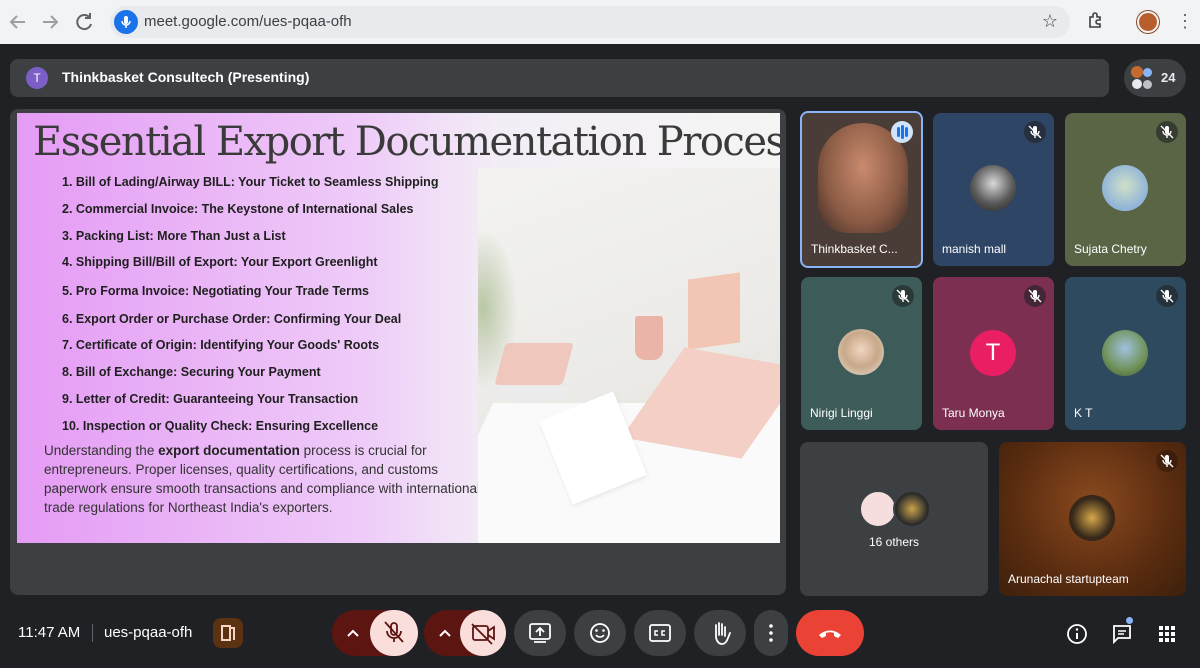 Image resolution: width=1200 pixels, height=668 pixels. Describe the element at coordinates (18, 22) in the screenshot. I see `back-arrow-icon` at that location.